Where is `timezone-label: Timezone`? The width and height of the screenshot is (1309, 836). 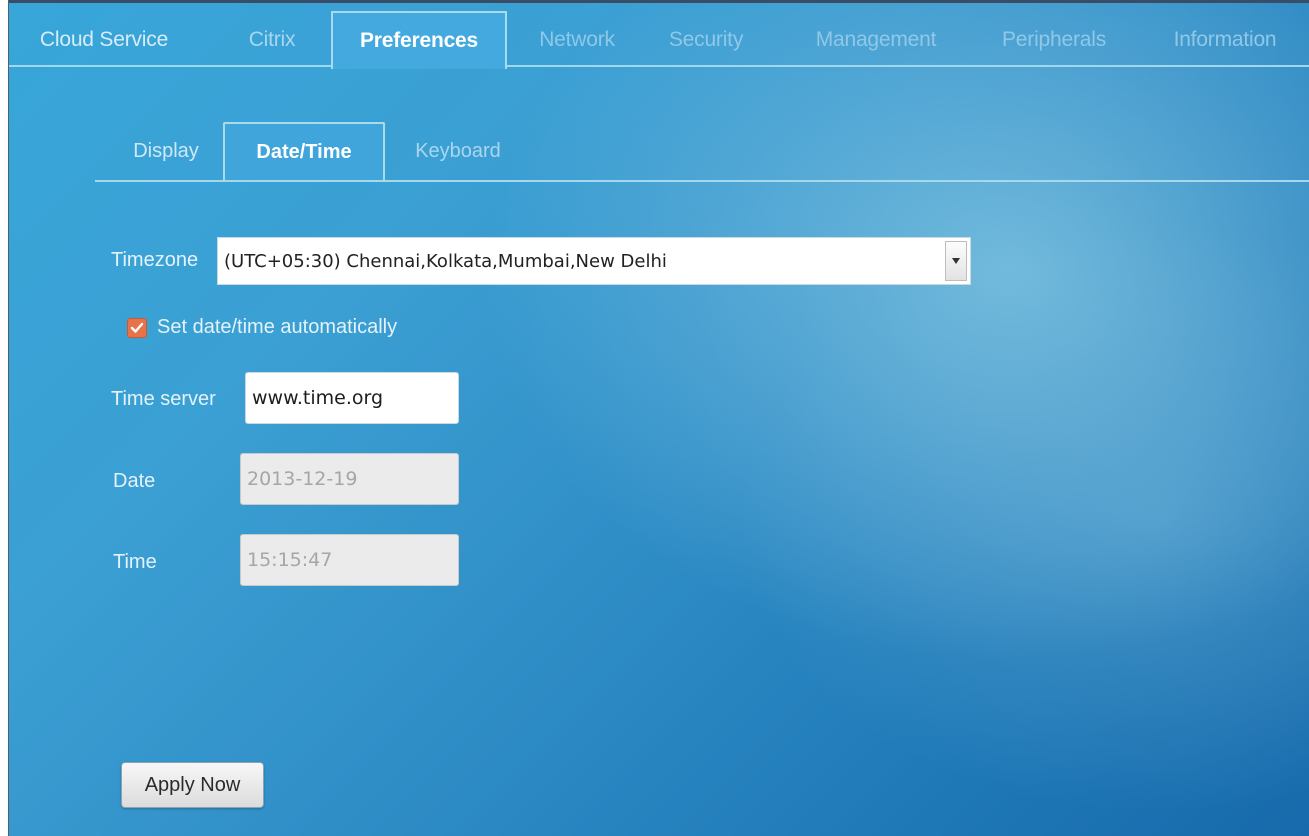
timezone-label: Timezone is located at coordinates (155, 260).